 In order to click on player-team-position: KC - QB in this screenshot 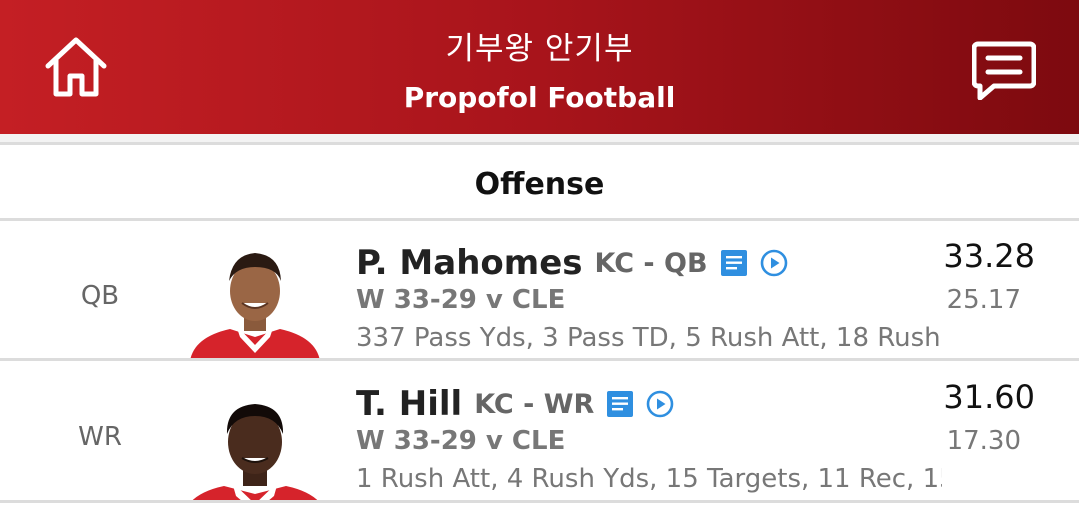, I will do `click(651, 263)`.